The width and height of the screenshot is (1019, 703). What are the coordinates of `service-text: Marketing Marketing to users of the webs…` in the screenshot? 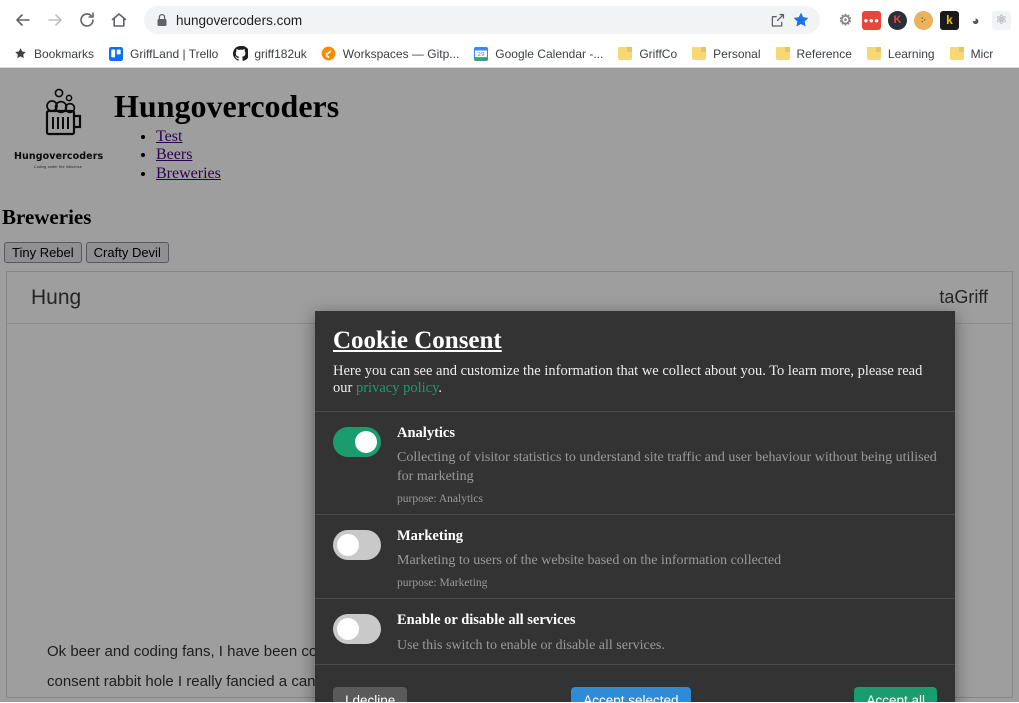 It's located at (667, 558).